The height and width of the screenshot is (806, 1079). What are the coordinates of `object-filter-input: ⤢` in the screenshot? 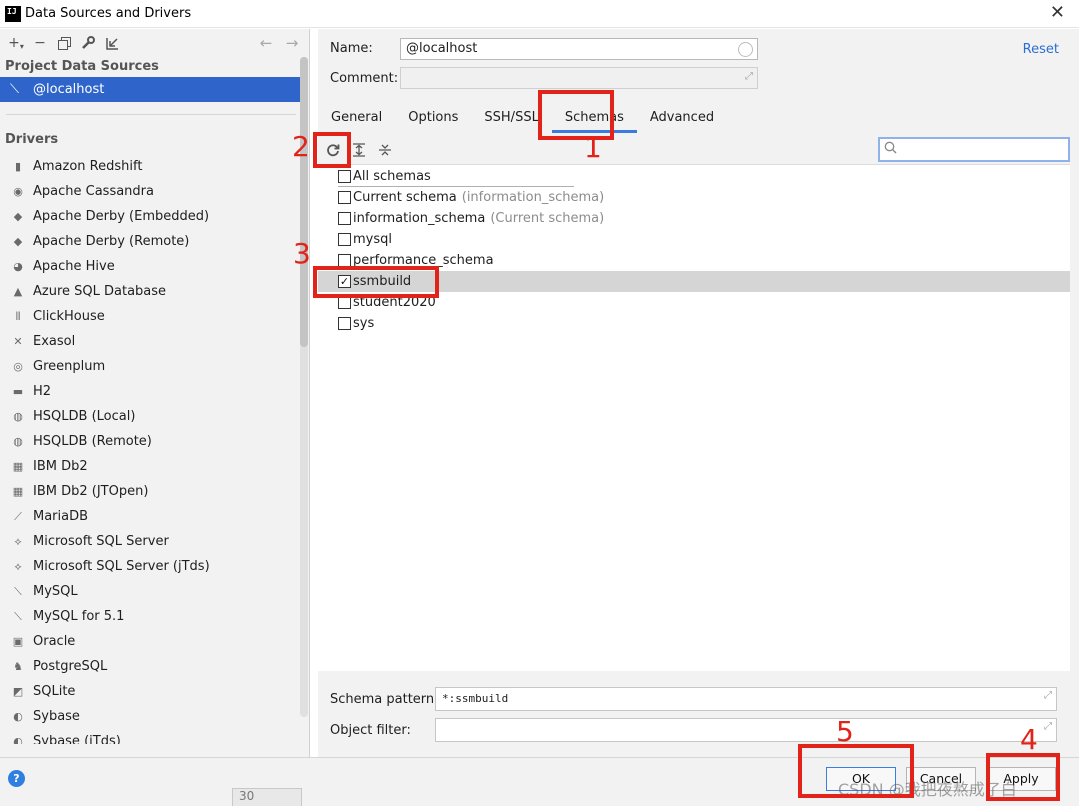 It's located at (746, 730).